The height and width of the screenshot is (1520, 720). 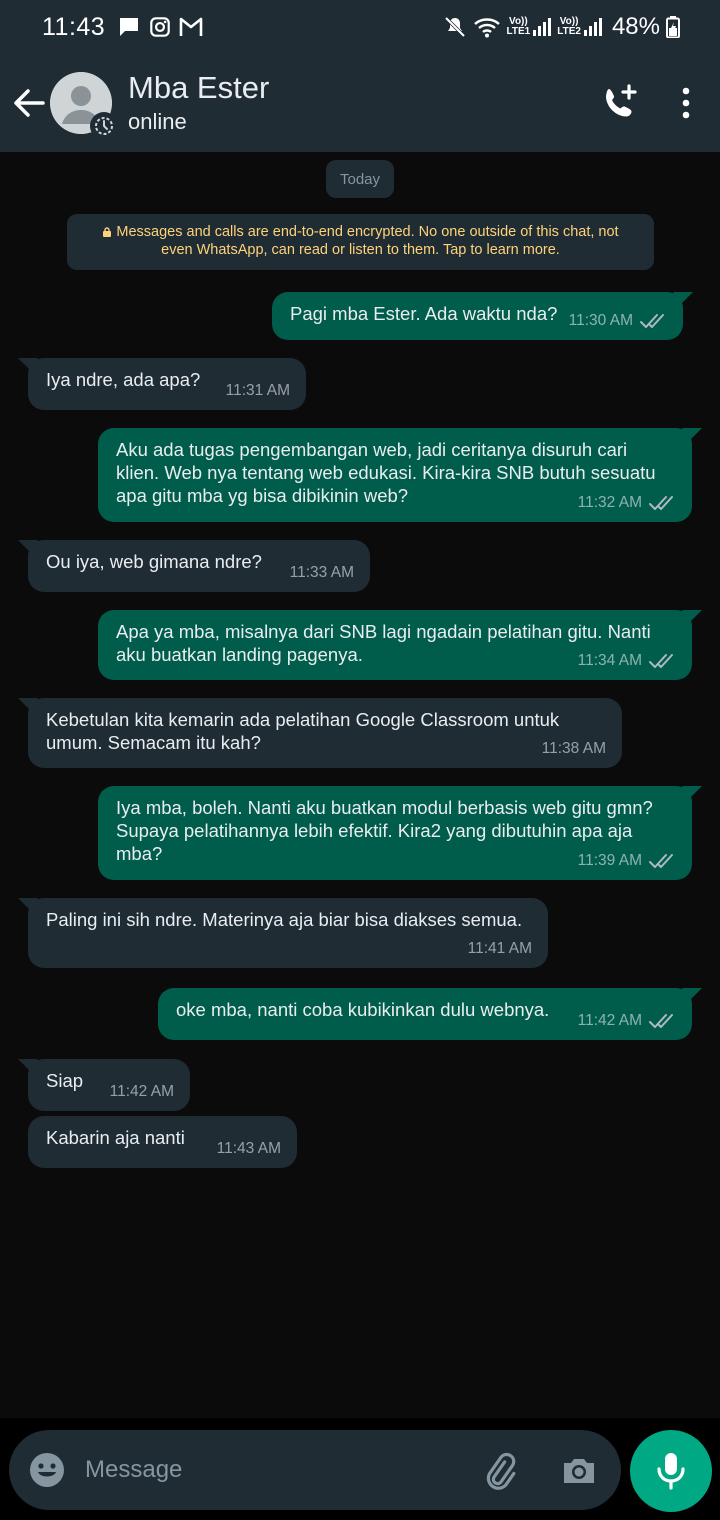 What do you see at coordinates (686, 103) in the screenshot?
I see `more-vert-icon` at bounding box center [686, 103].